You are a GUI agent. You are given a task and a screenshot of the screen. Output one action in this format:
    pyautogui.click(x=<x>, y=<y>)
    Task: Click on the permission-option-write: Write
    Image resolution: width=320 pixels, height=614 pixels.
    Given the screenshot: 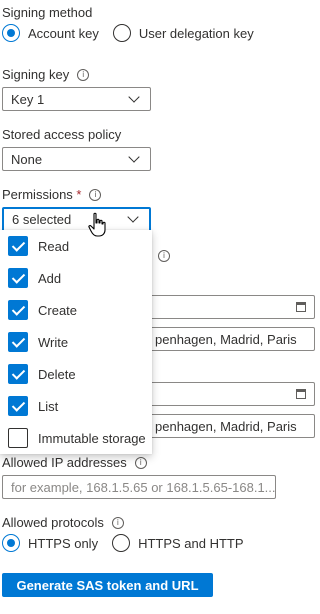 What is the action you would take?
    pyautogui.click(x=76, y=342)
    